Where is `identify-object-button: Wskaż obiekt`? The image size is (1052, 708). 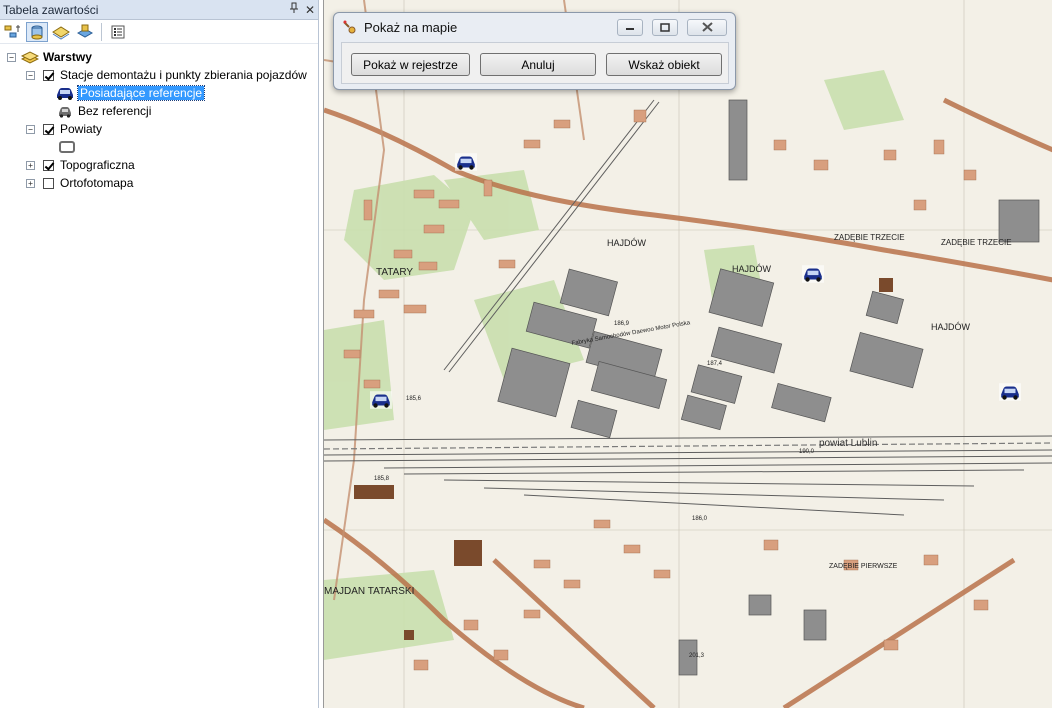
identify-object-button: Wskaż obiekt is located at coordinates (664, 64).